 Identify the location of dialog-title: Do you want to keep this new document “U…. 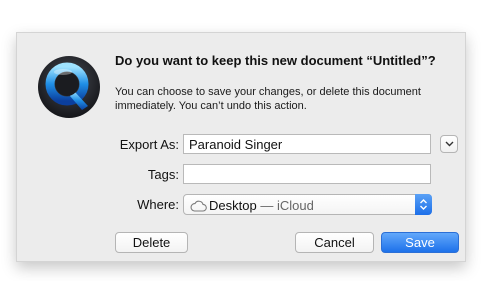
(275, 60).